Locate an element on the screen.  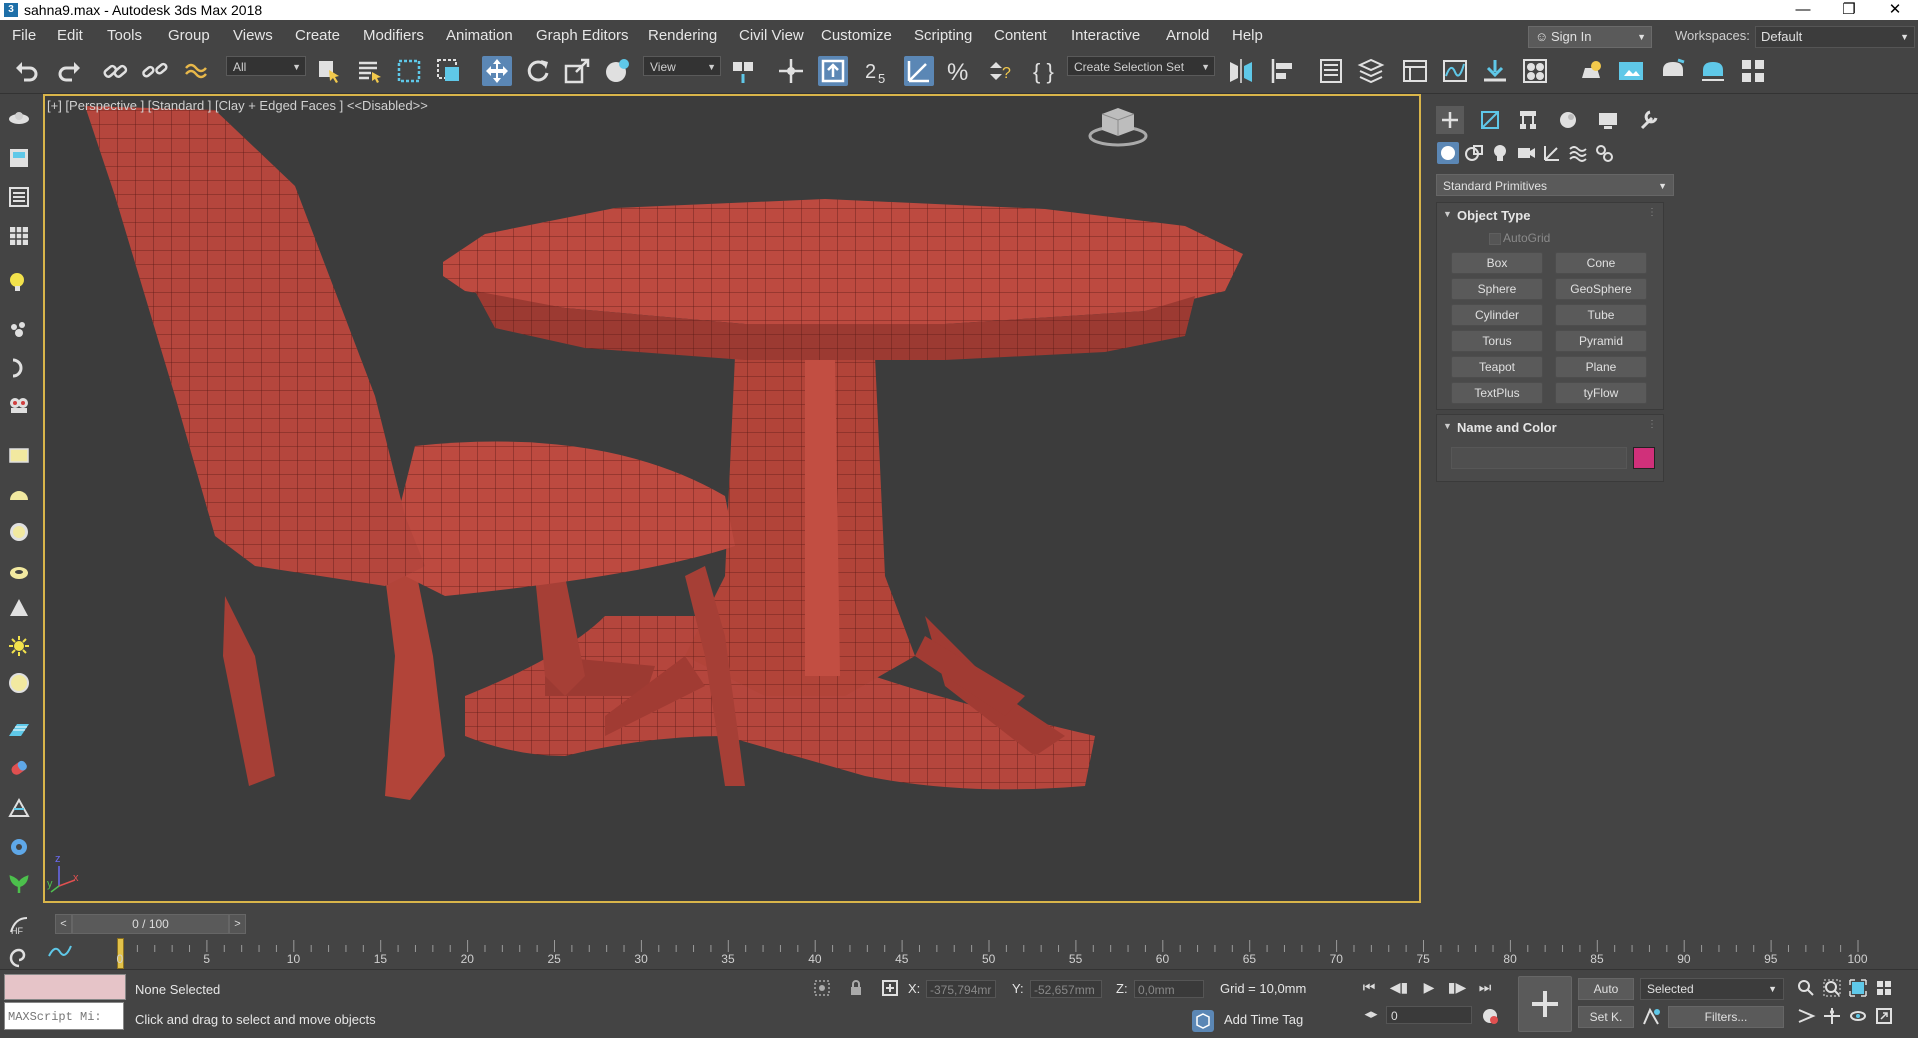
motion-tab is located at coordinates (1568, 120).